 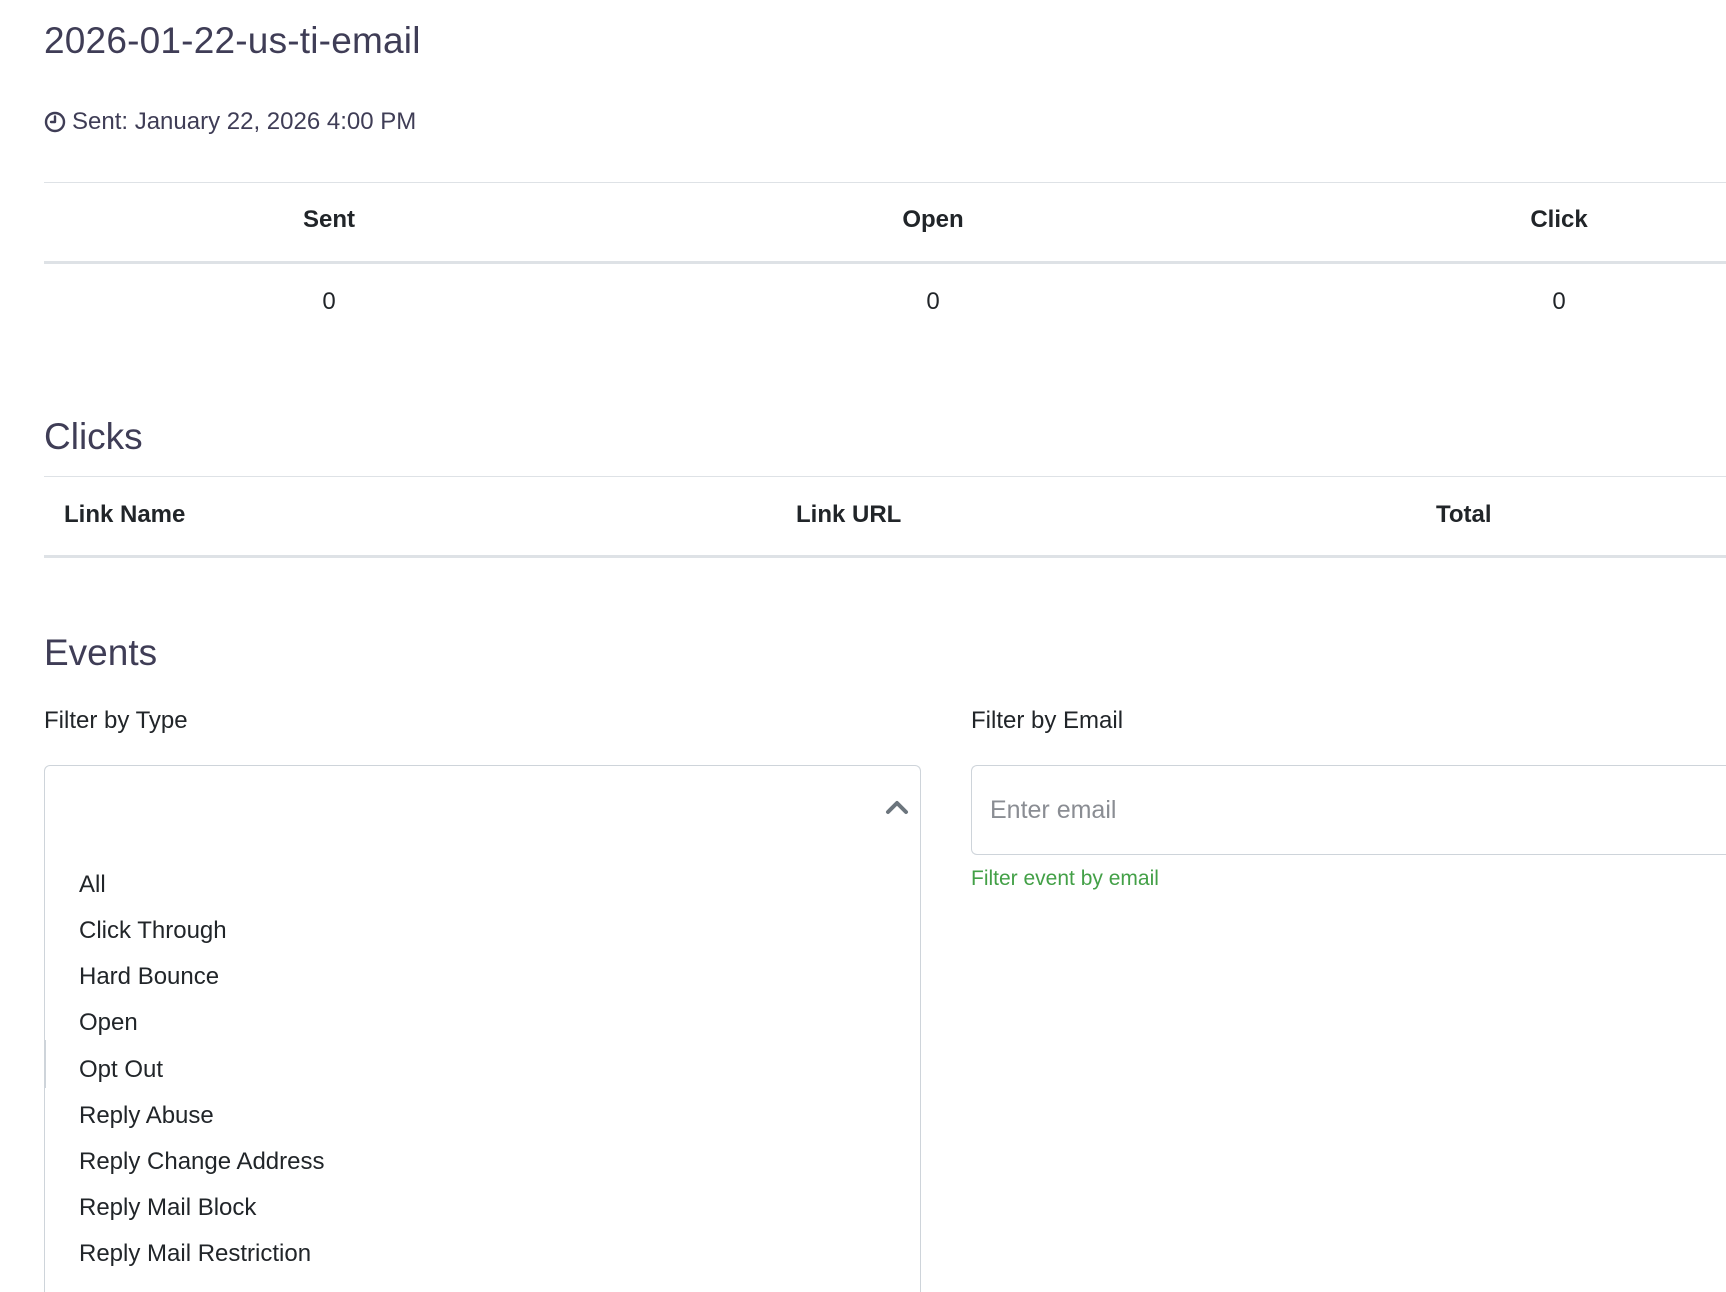 I want to click on option-all: All, so click(x=92, y=885).